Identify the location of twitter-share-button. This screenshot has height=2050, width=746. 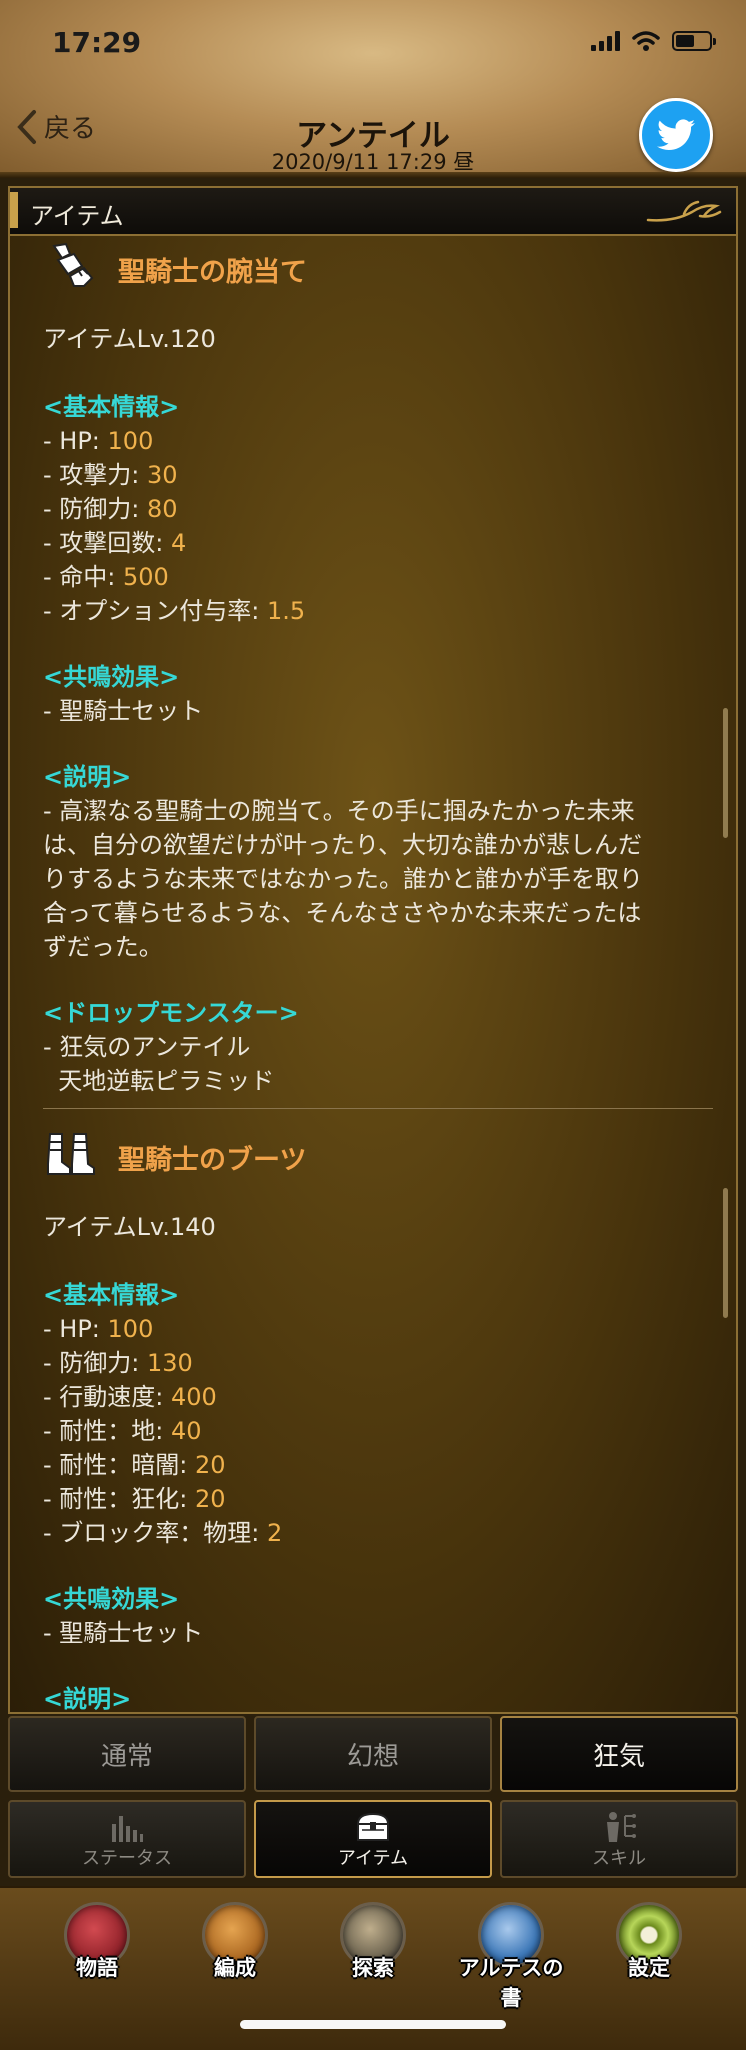
(676, 135).